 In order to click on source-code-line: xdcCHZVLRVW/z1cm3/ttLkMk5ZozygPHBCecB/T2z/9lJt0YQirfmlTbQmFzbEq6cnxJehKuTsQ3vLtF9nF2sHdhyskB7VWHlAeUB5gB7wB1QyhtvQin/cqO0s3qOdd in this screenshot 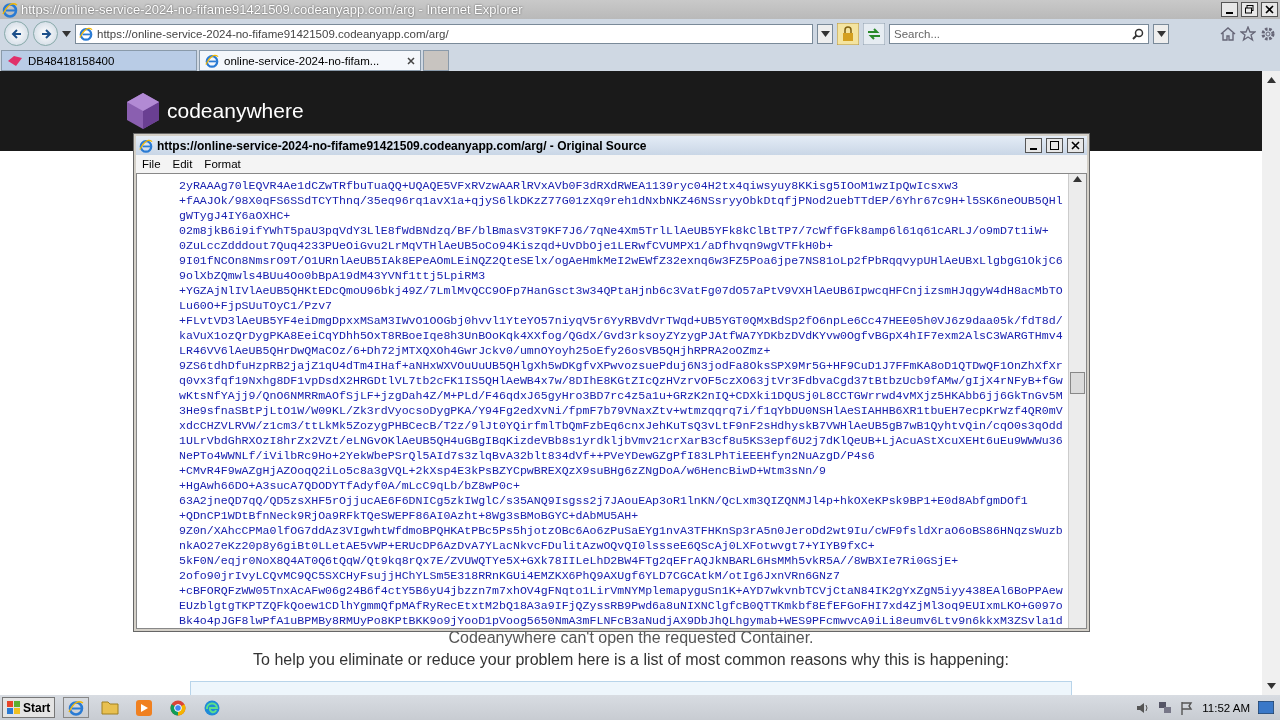, I will do `click(621, 425)`.